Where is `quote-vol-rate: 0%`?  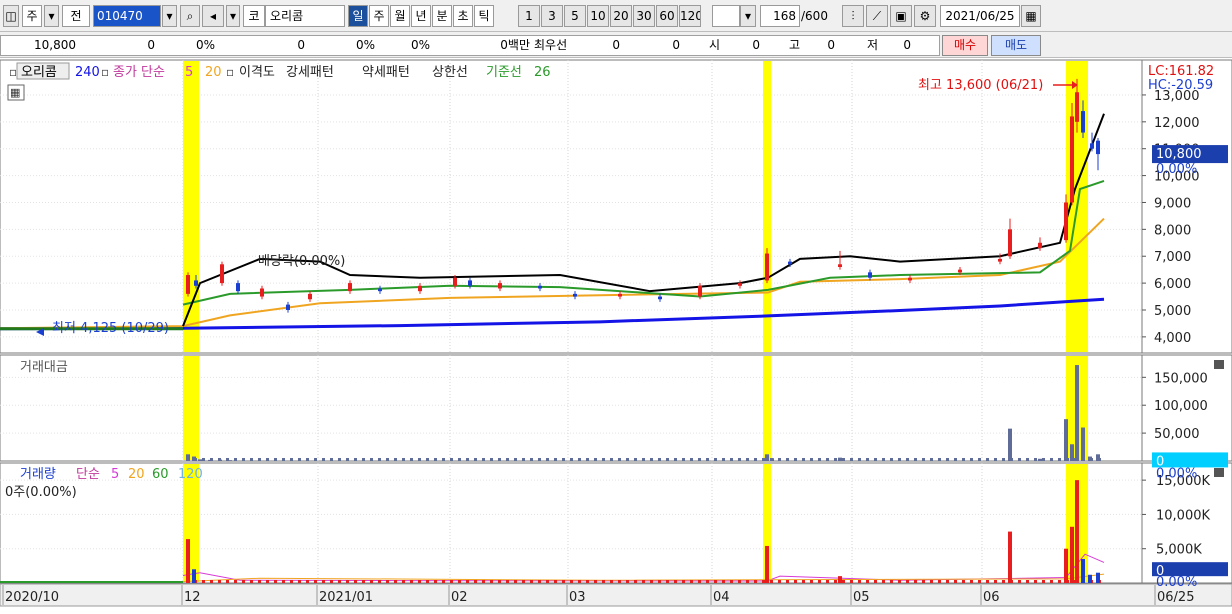 quote-vol-rate: 0% is located at coordinates (365, 45).